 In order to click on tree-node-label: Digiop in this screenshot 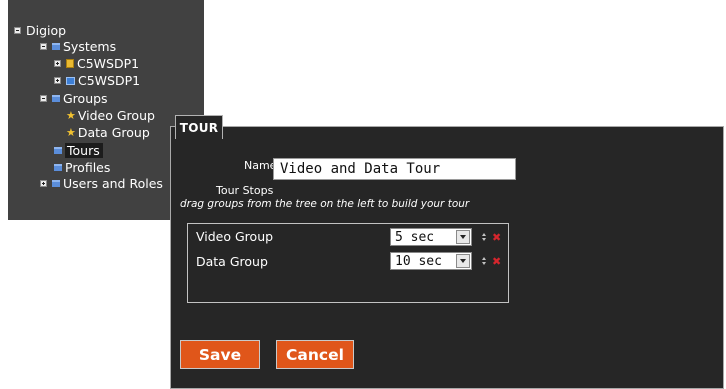, I will do `click(46, 30)`.